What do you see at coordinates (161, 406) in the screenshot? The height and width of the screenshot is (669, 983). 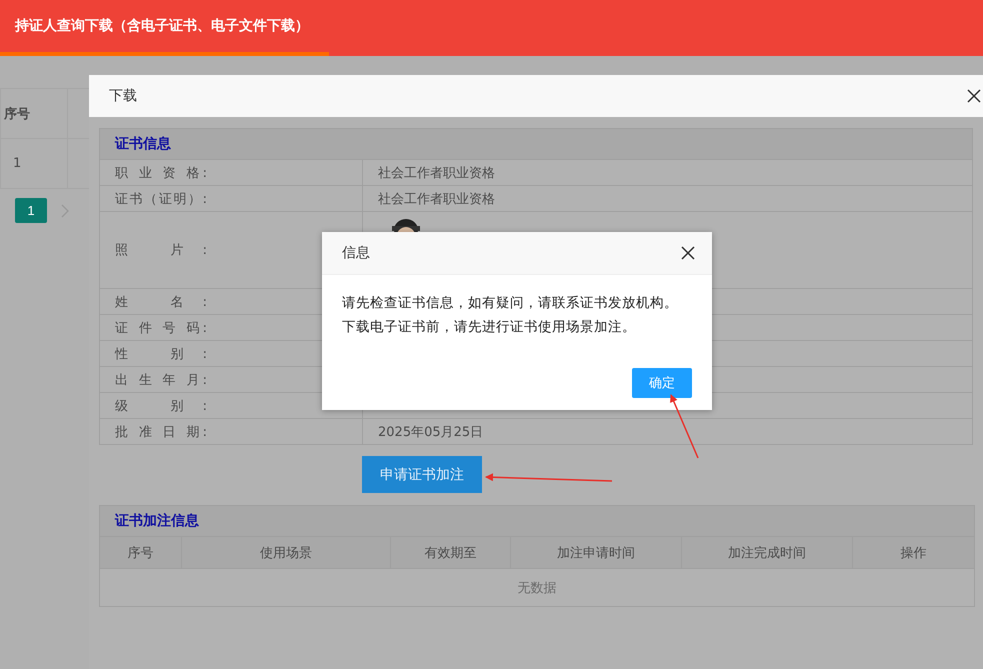 I see `field-label: 级 别:` at bounding box center [161, 406].